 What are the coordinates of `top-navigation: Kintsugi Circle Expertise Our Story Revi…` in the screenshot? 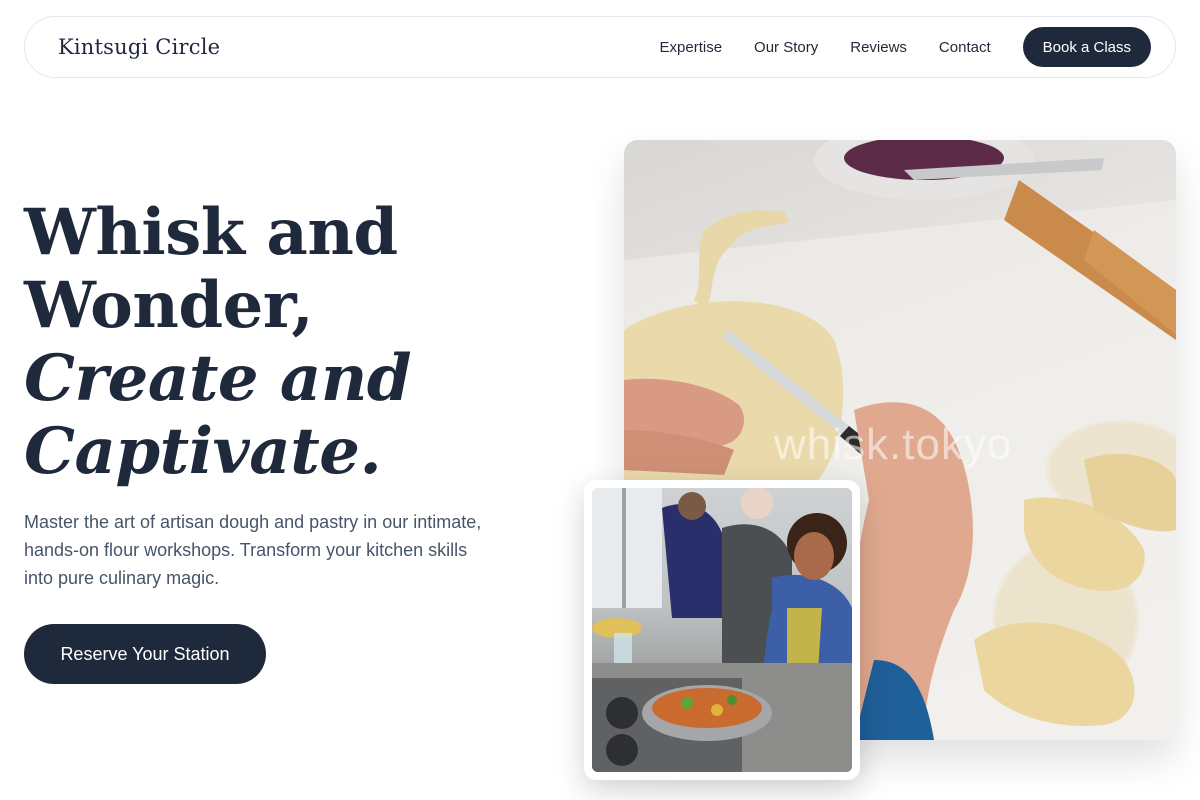 It's located at (600, 47).